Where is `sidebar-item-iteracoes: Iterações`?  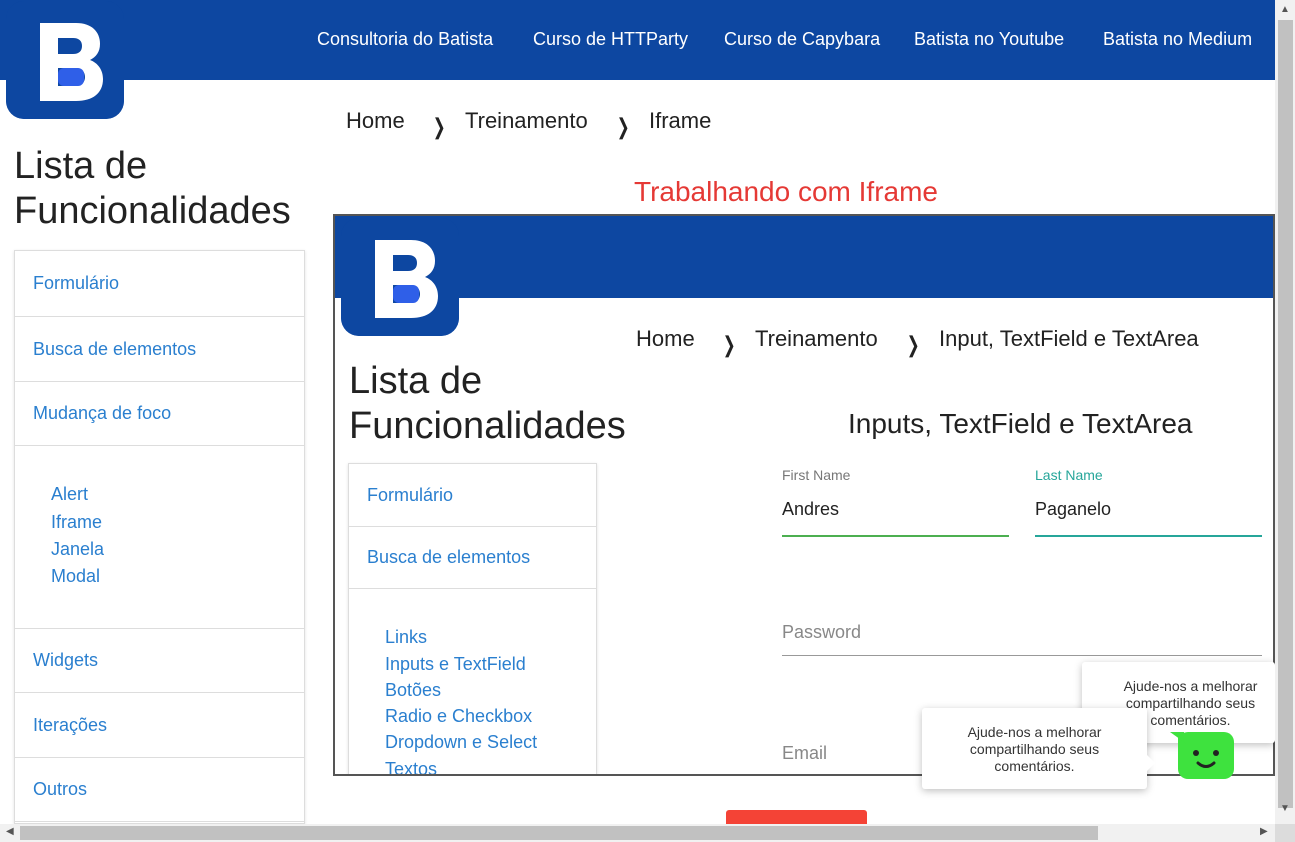
sidebar-item-iteracoes: Iterações is located at coordinates (159, 725).